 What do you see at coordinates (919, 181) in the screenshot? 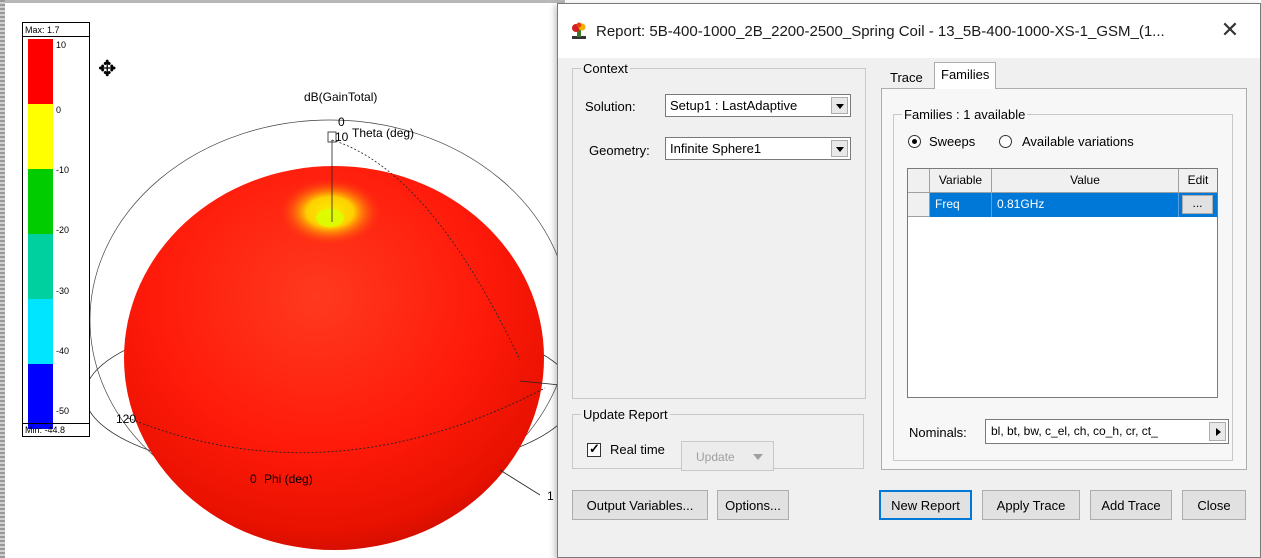
I see `grid-corner` at bounding box center [919, 181].